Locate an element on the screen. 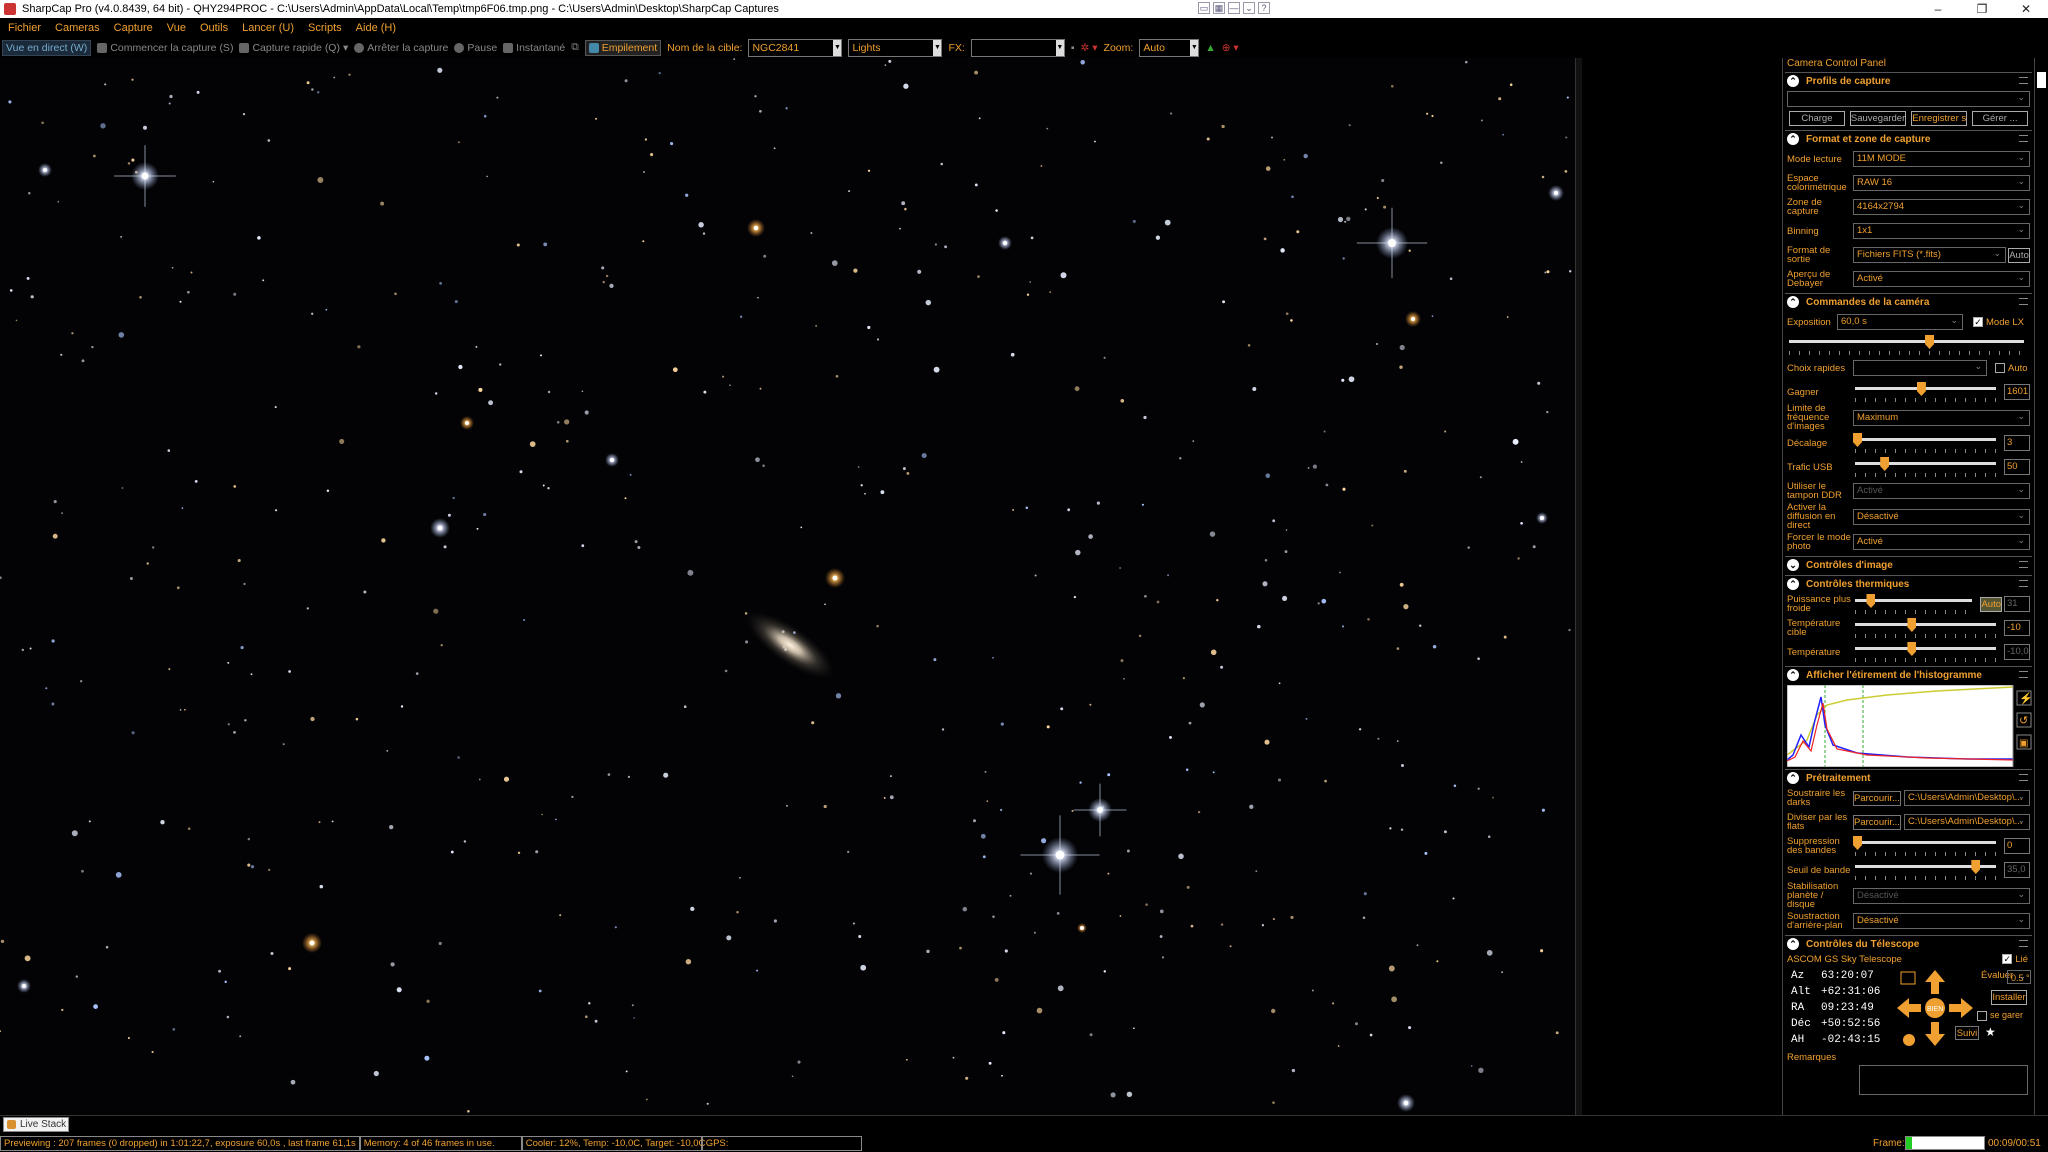 This screenshot has height=1152, width=2048. format-header: ⌃ Format et zone de capture is located at coordinates (1908, 138).